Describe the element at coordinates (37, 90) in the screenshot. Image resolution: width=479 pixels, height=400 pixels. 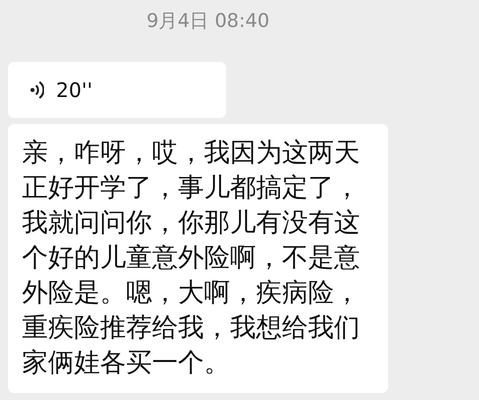
I see `voice-icon` at that location.